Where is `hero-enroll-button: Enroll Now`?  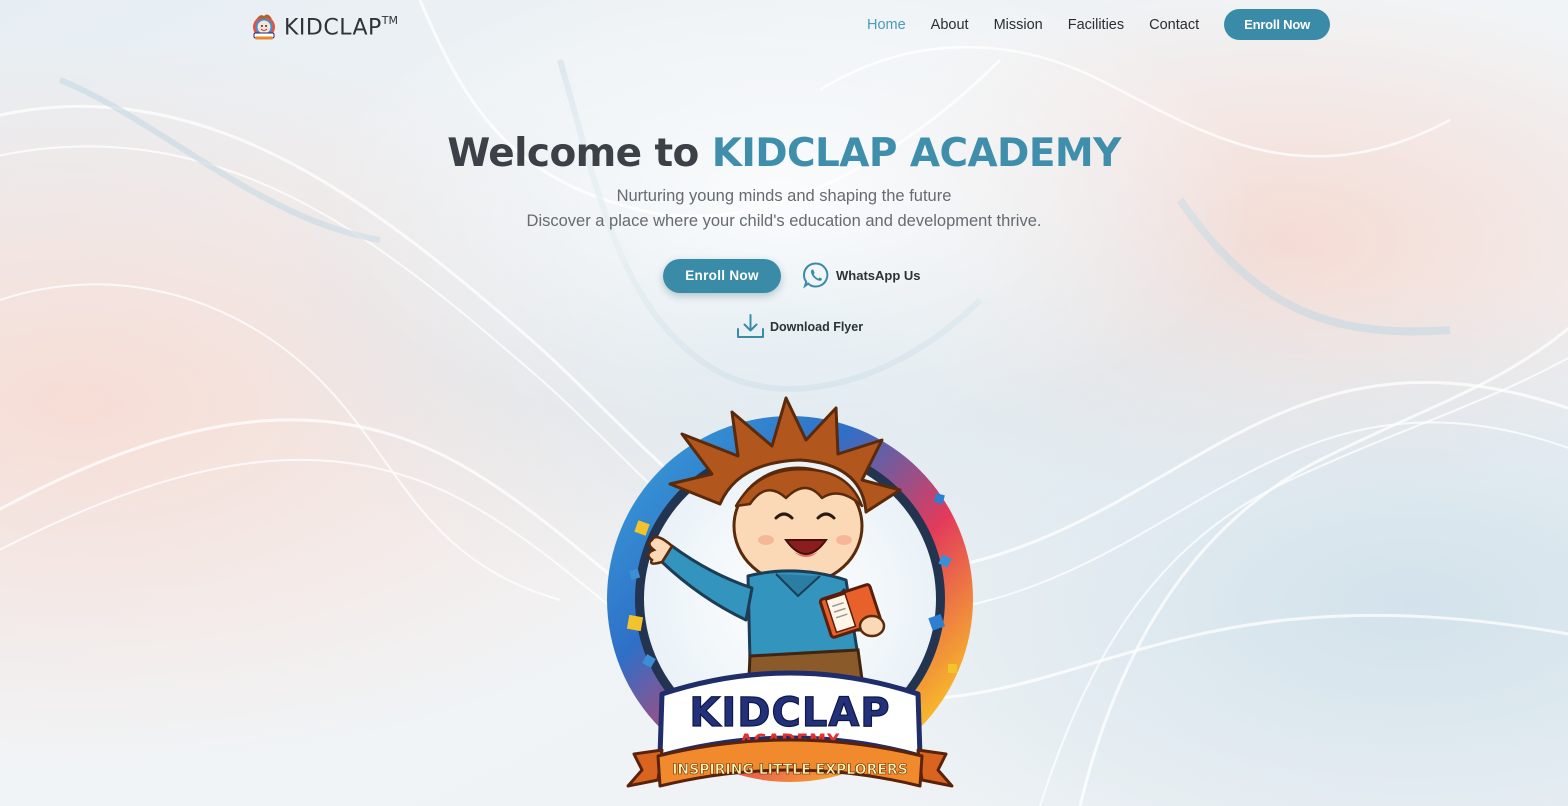 hero-enroll-button: Enroll Now is located at coordinates (722, 276).